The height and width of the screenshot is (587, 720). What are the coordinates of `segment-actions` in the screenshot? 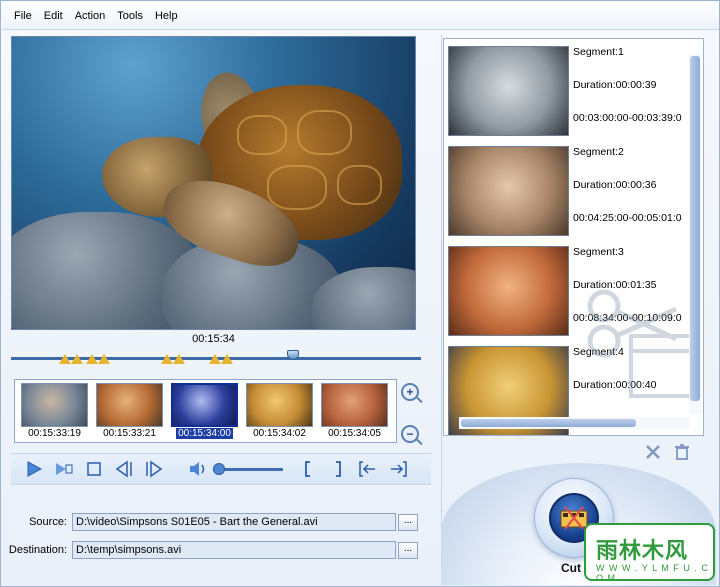 It's located at (573, 452).